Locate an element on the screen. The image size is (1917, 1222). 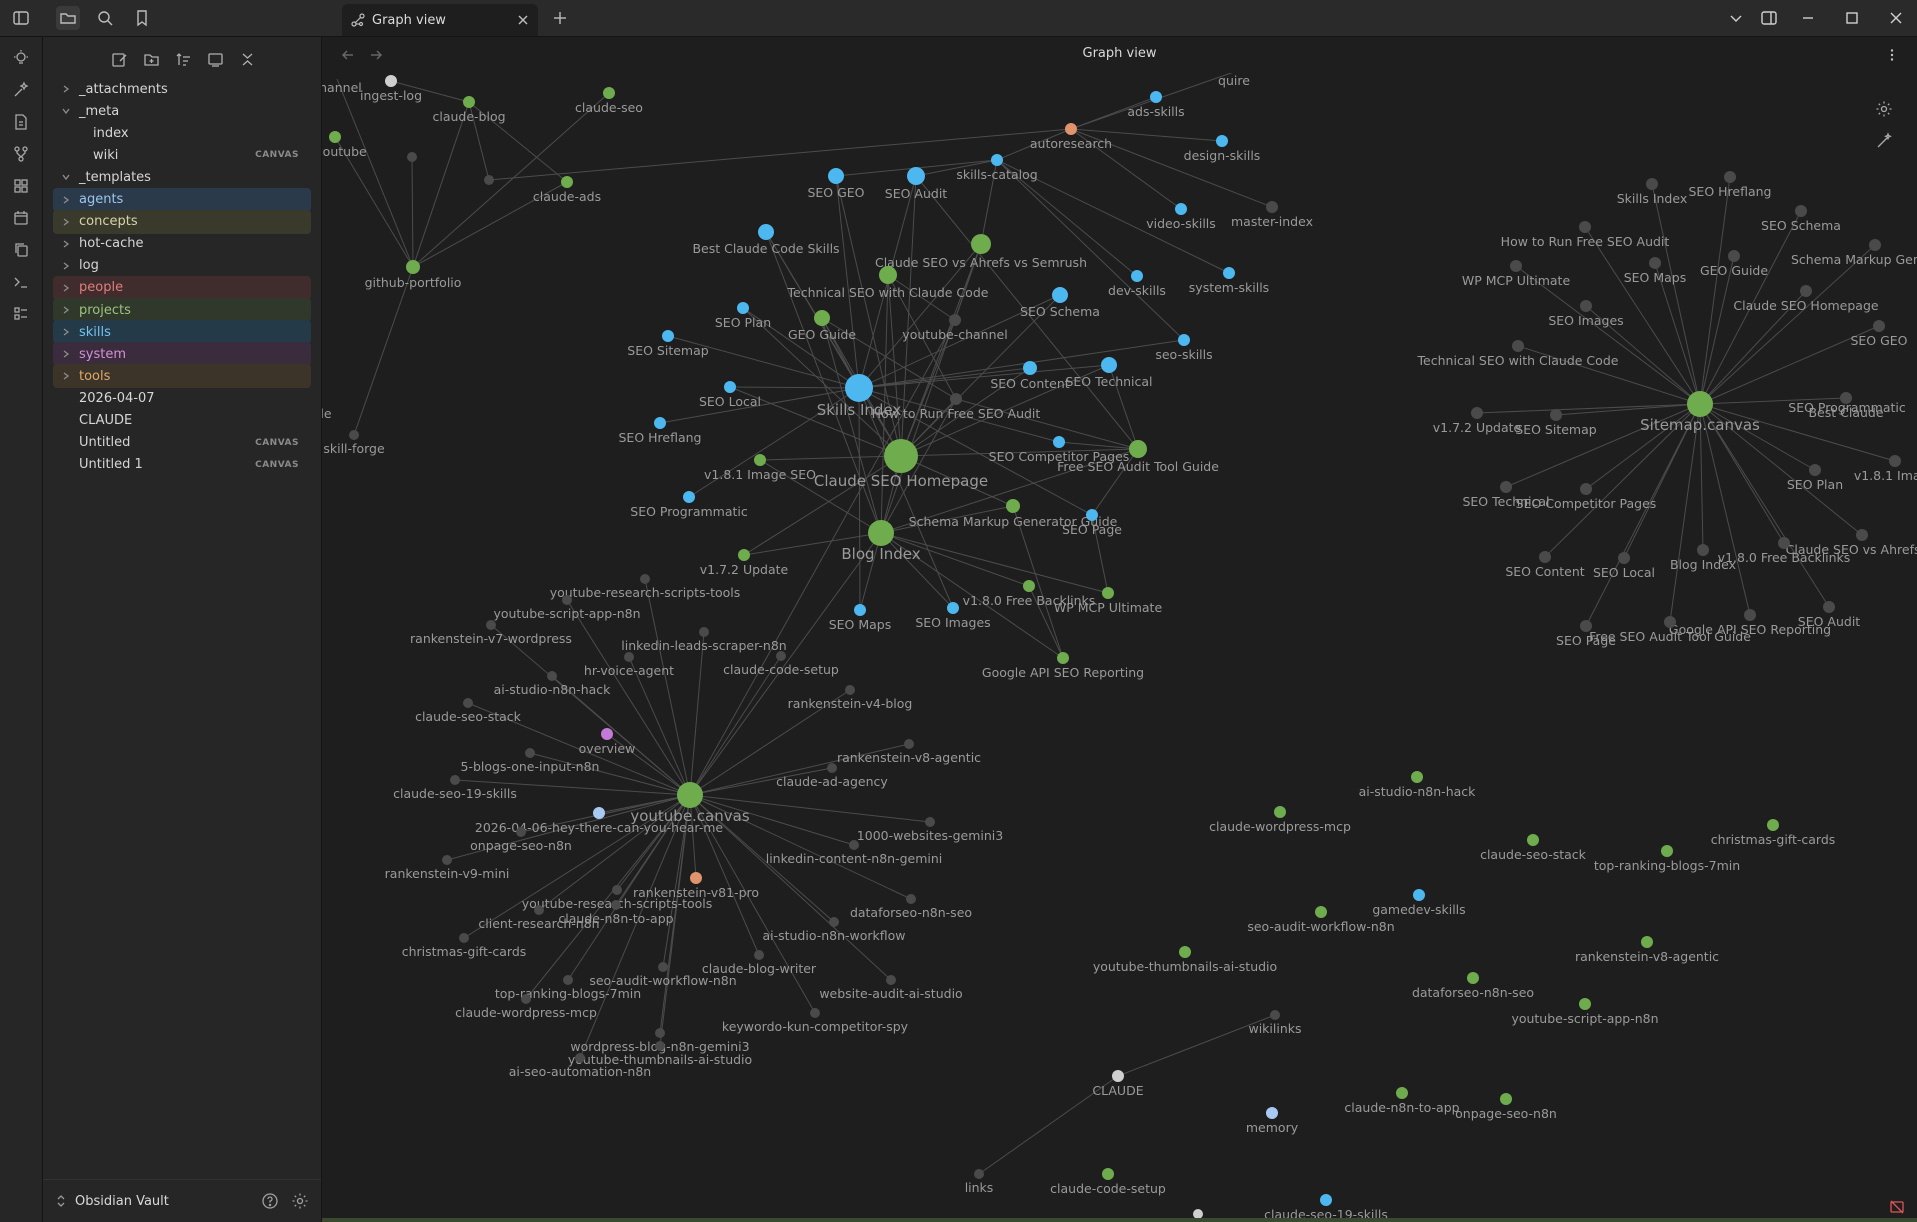
graph-node: le is located at coordinates (327, 413).